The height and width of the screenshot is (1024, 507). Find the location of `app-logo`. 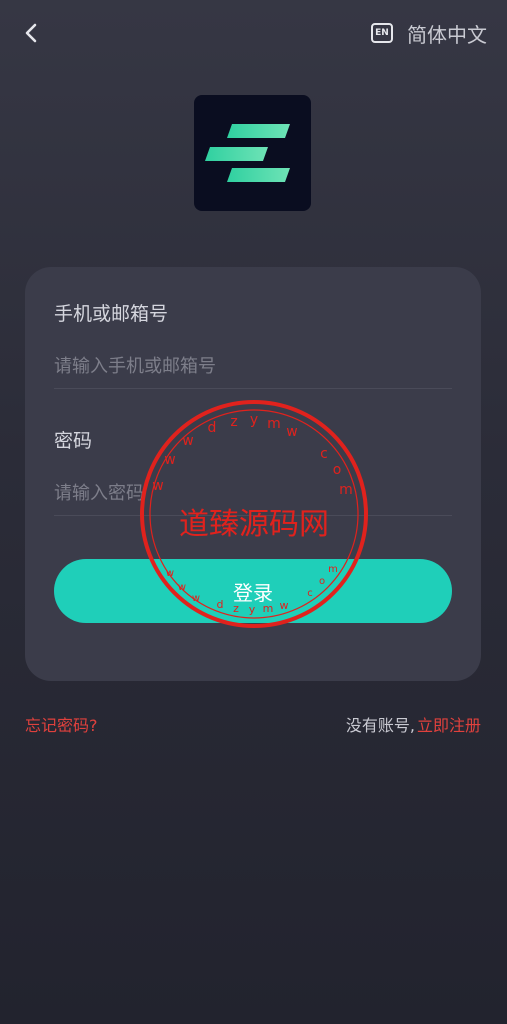

app-logo is located at coordinates (252, 153).